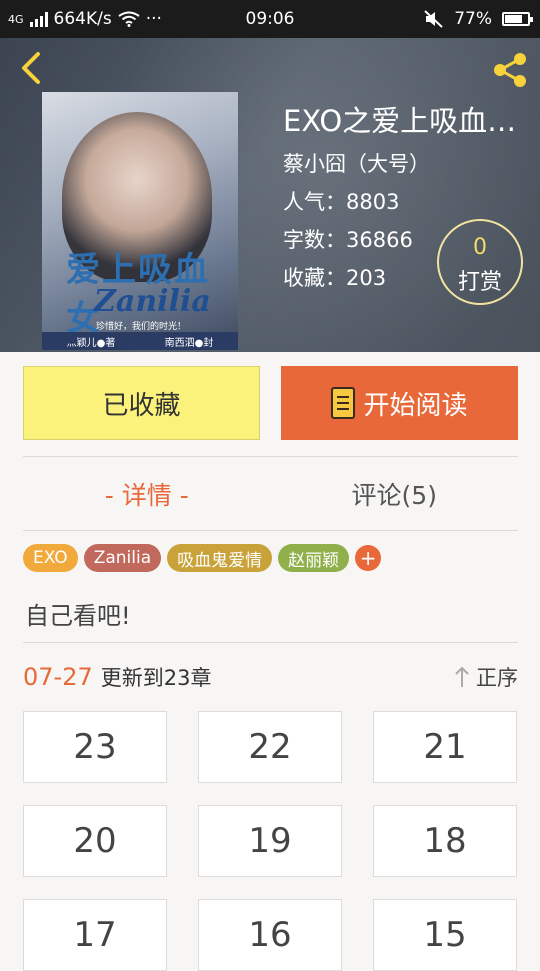 The width and height of the screenshot is (540, 971). I want to click on tip-button: 0 打赏, so click(480, 262).